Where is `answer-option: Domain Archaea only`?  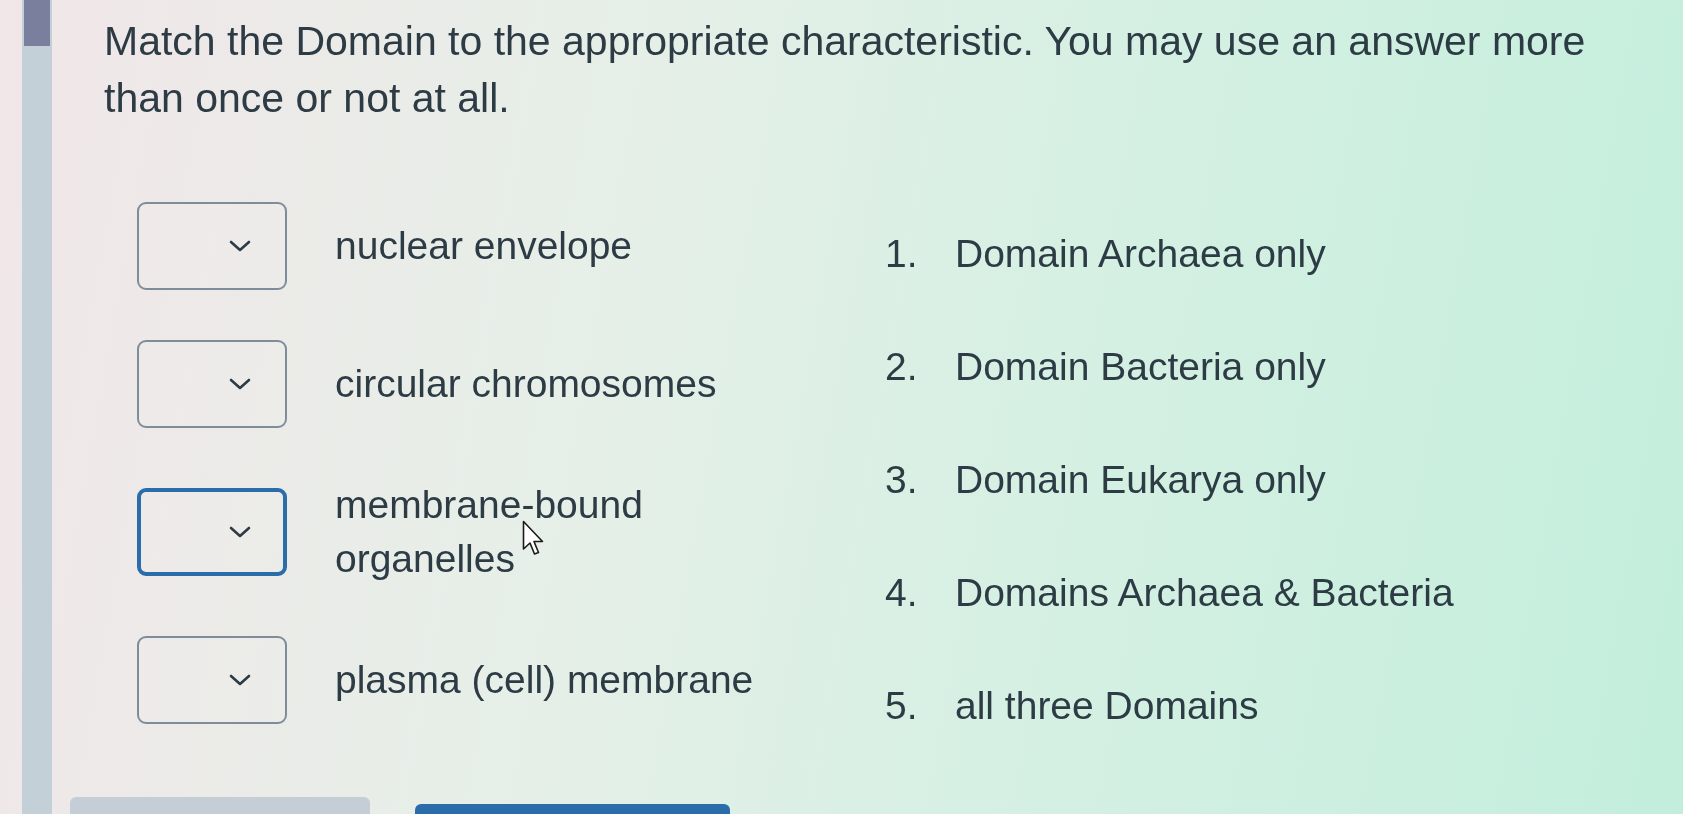
answer-option: Domain Archaea only is located at coordinates (1140, 254).